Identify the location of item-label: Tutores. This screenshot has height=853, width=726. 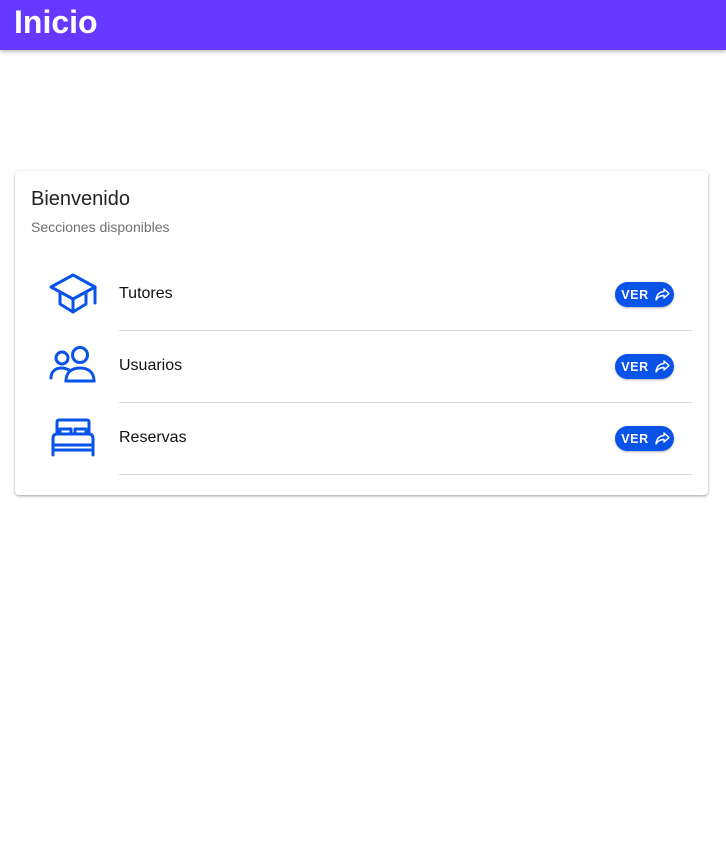
(146, 293).